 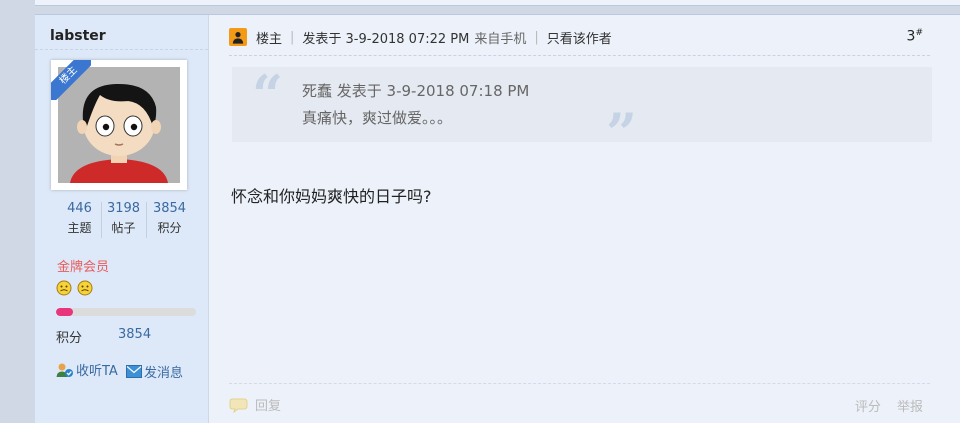 I want to click on stat-posts: 3198 帖子, so click(x=123, y=219).